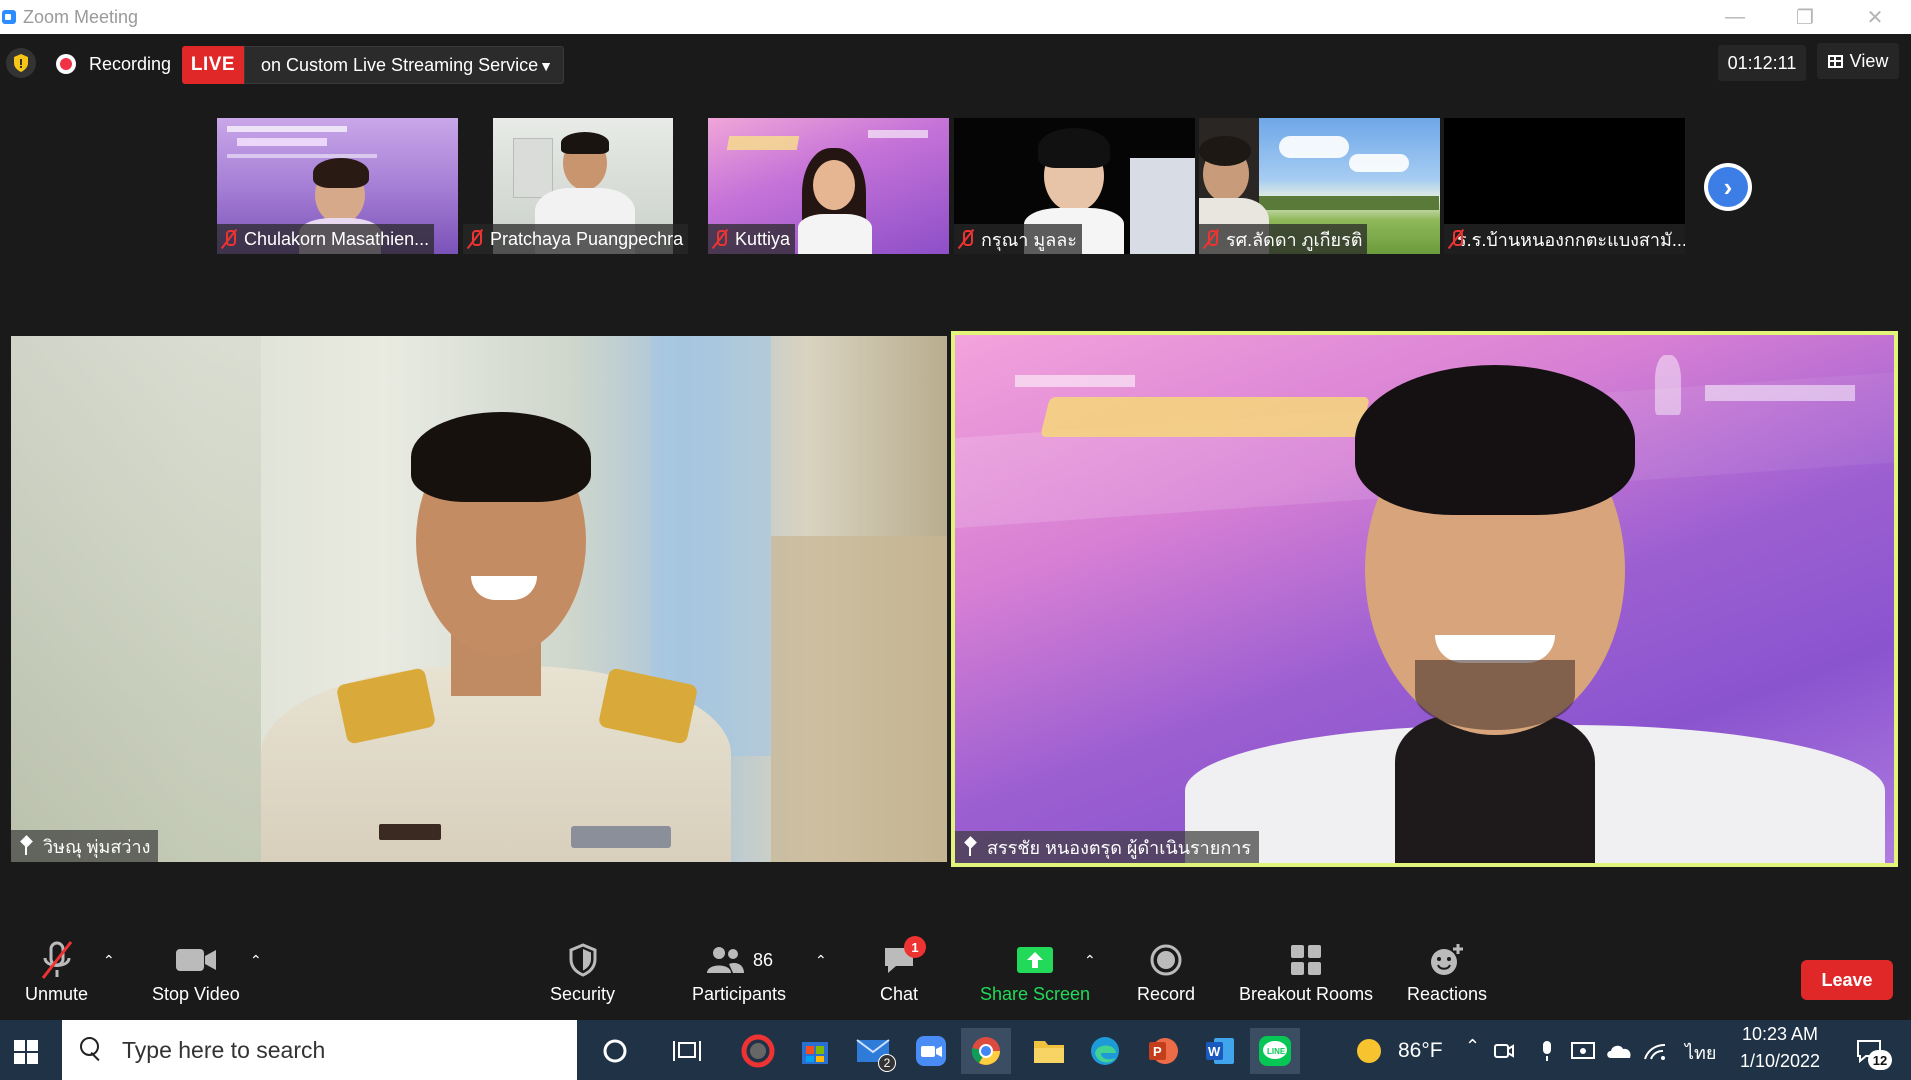 The width and height of the screenshot is (1911, 1080). What do you see at coordinates (57, 994) in the screenshot?
I see `unmute-label: Unmute` at bounding box center [57, 994].